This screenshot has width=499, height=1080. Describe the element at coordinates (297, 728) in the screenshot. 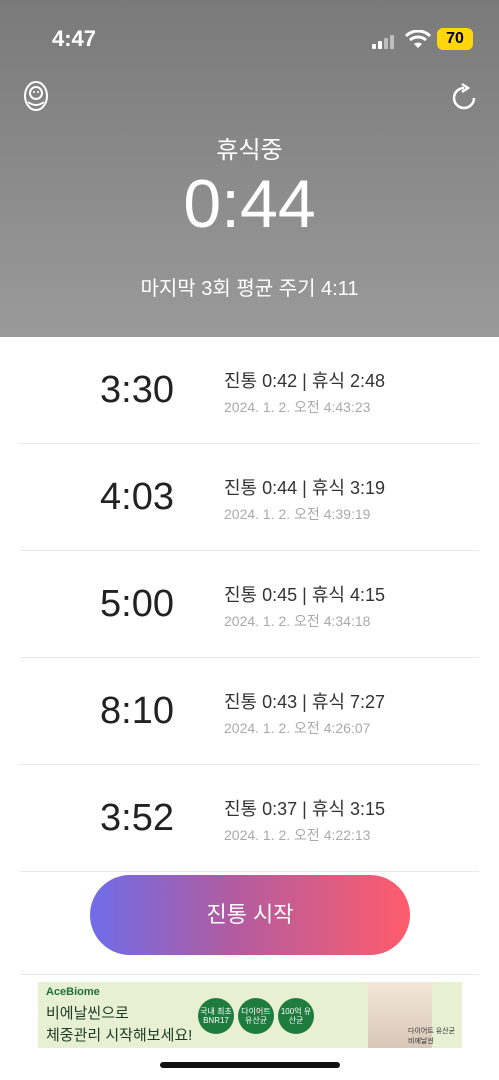

I see `record-timestamp: 2024. 1. 2. 오전 4:26:07` at that location.